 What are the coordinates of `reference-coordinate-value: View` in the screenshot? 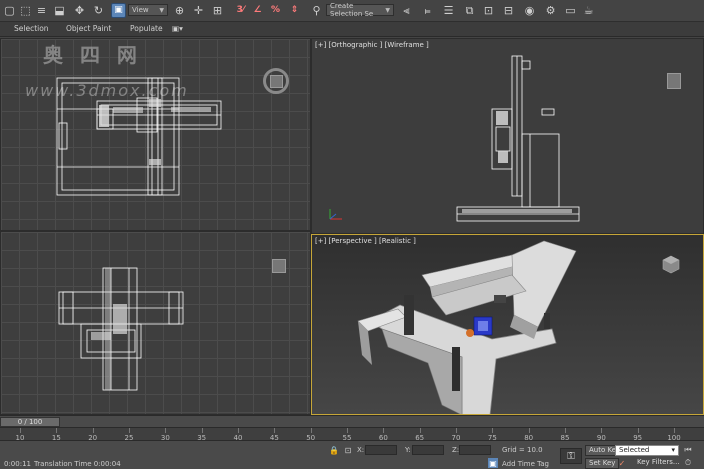 It's located at (140, 10).